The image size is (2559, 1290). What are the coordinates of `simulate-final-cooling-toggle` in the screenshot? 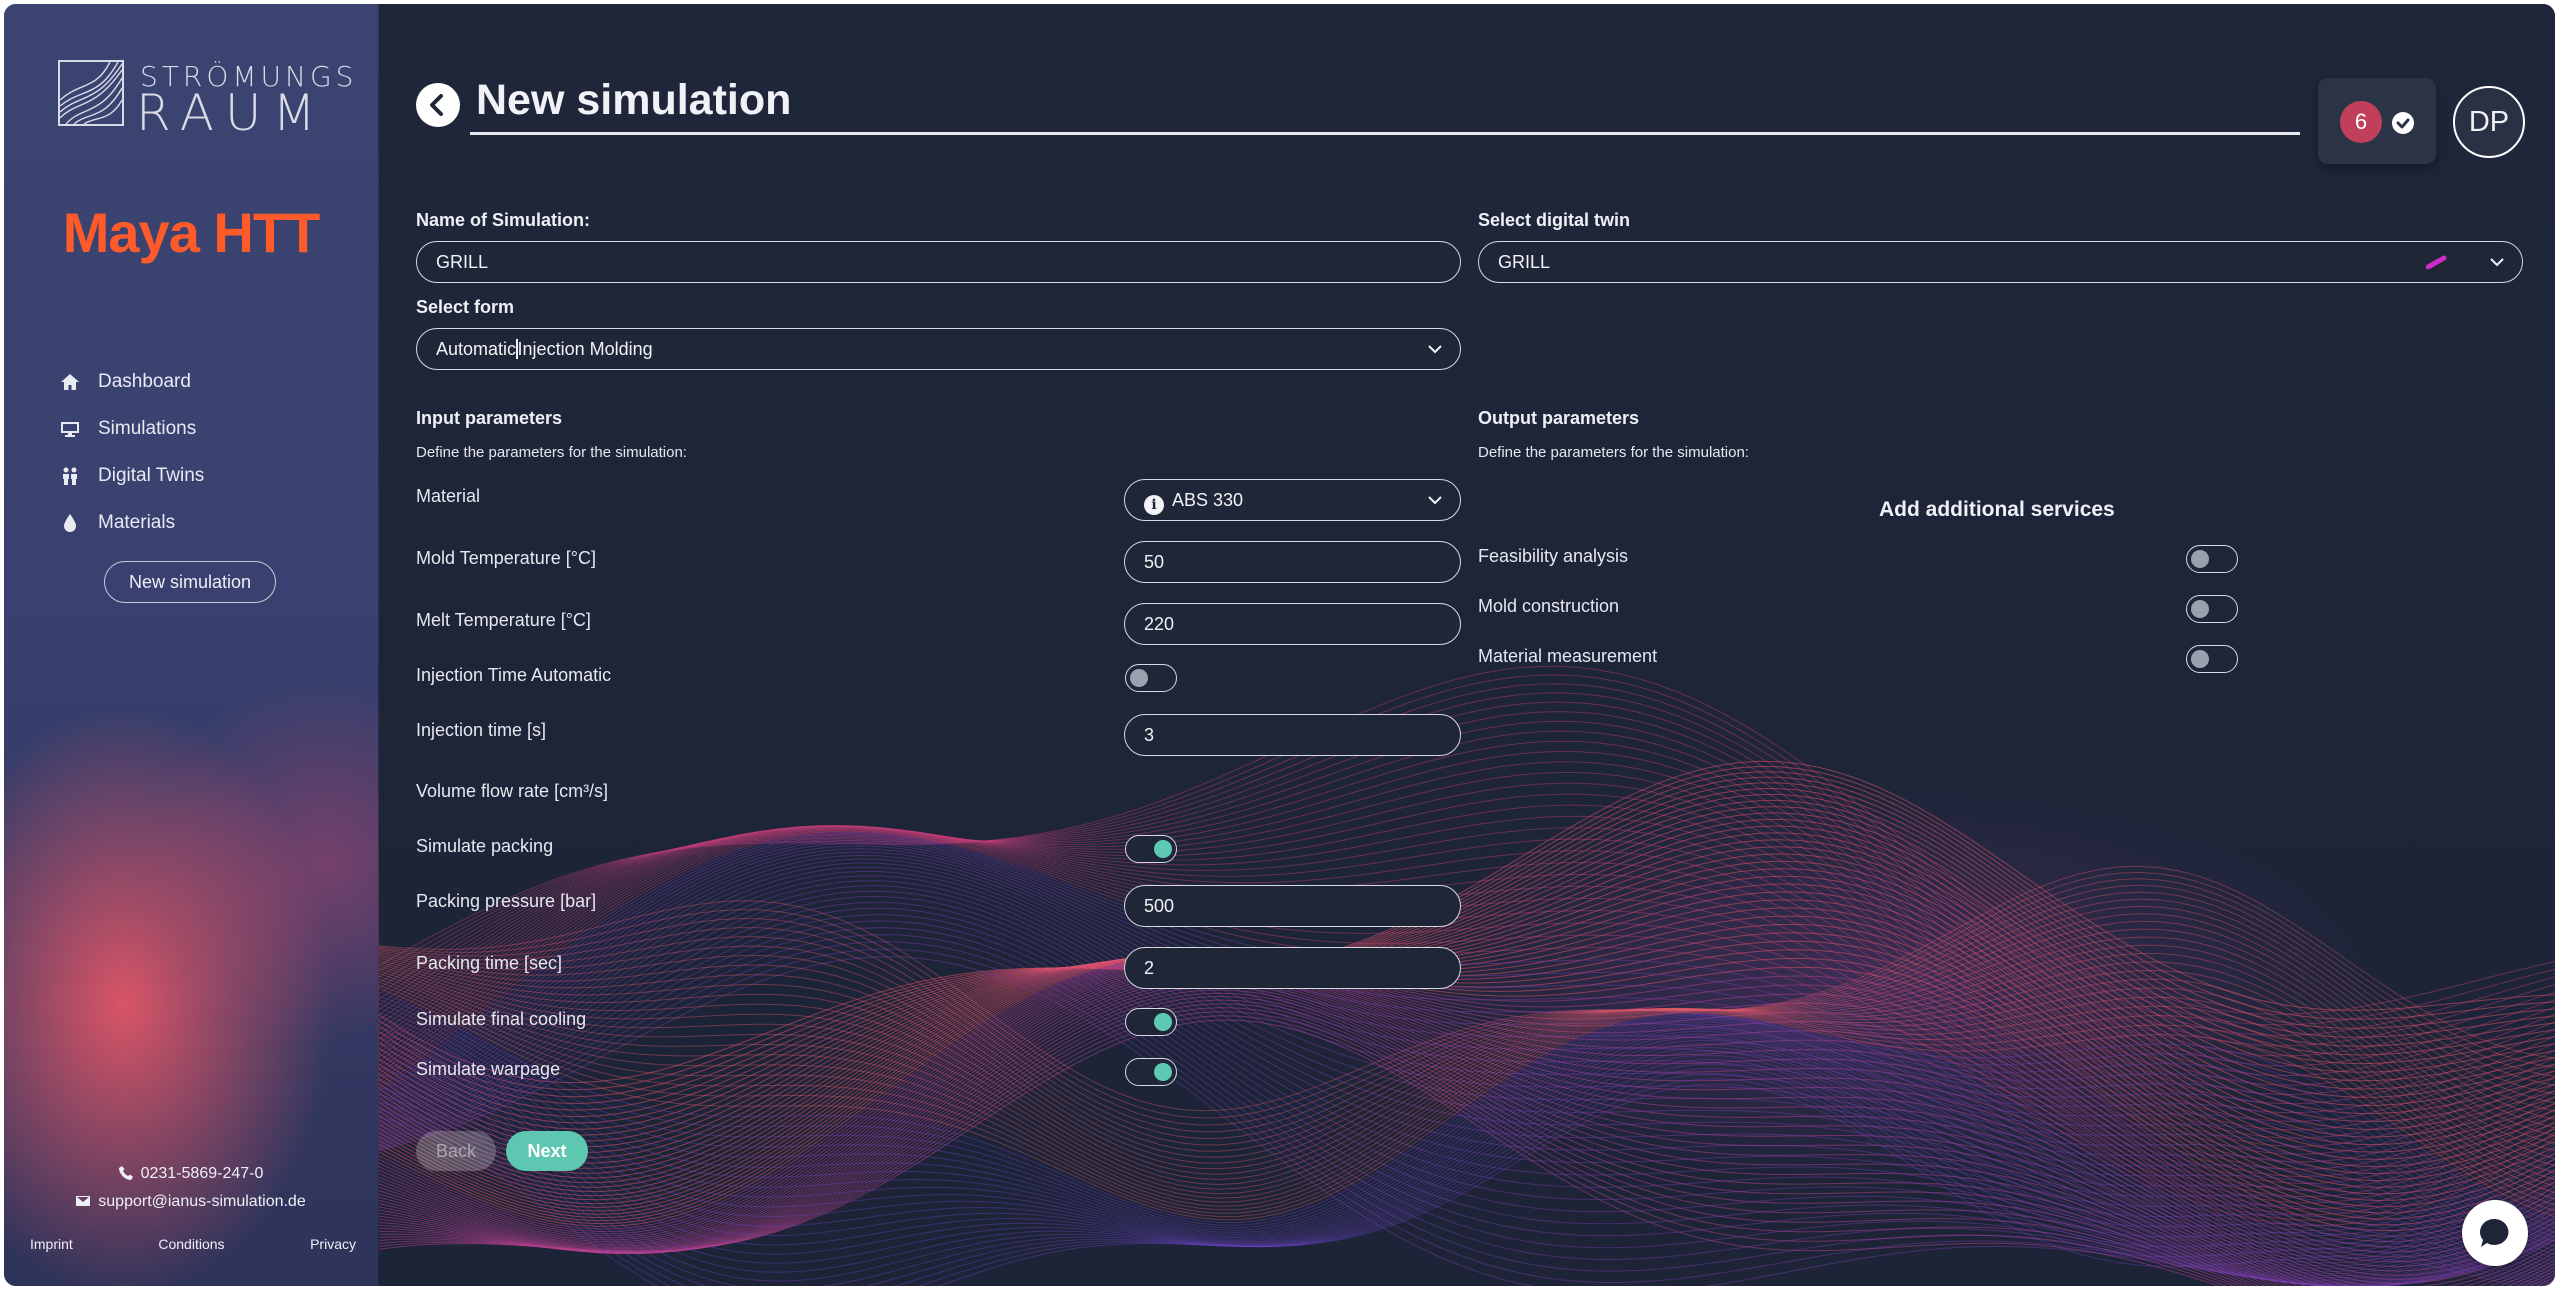 It's located at (1151, 1022).